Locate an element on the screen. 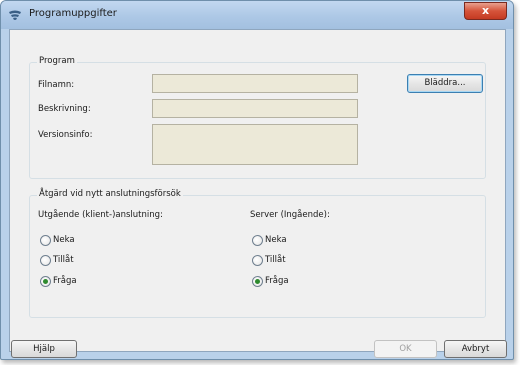 The height and width of the screenshot is (365, 520). version-field is located at coordinates (255, 144).